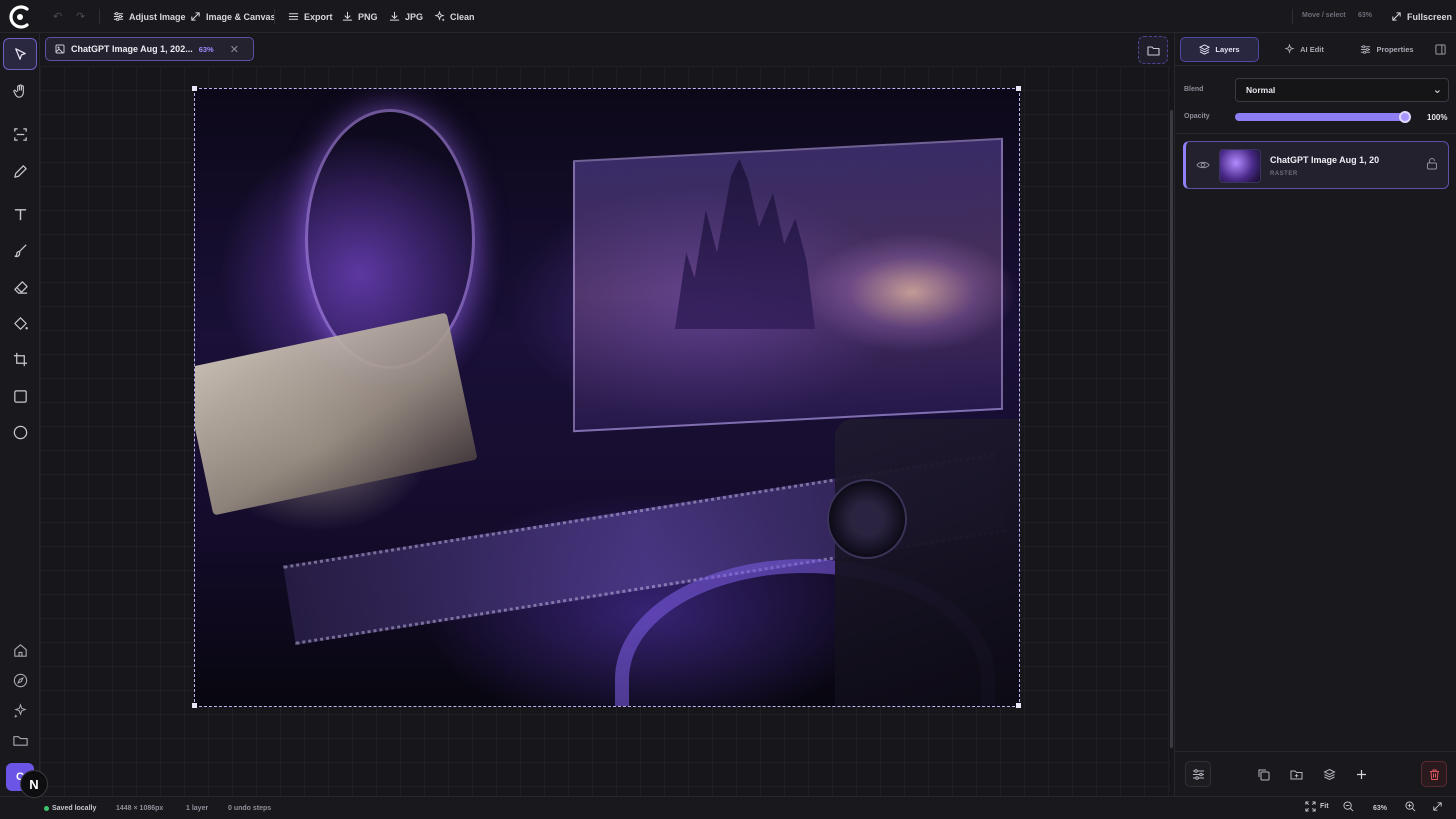 The height and width of the screenshot is (819, 1456). I want to click on close-icon: ✕, so click(234, 49).